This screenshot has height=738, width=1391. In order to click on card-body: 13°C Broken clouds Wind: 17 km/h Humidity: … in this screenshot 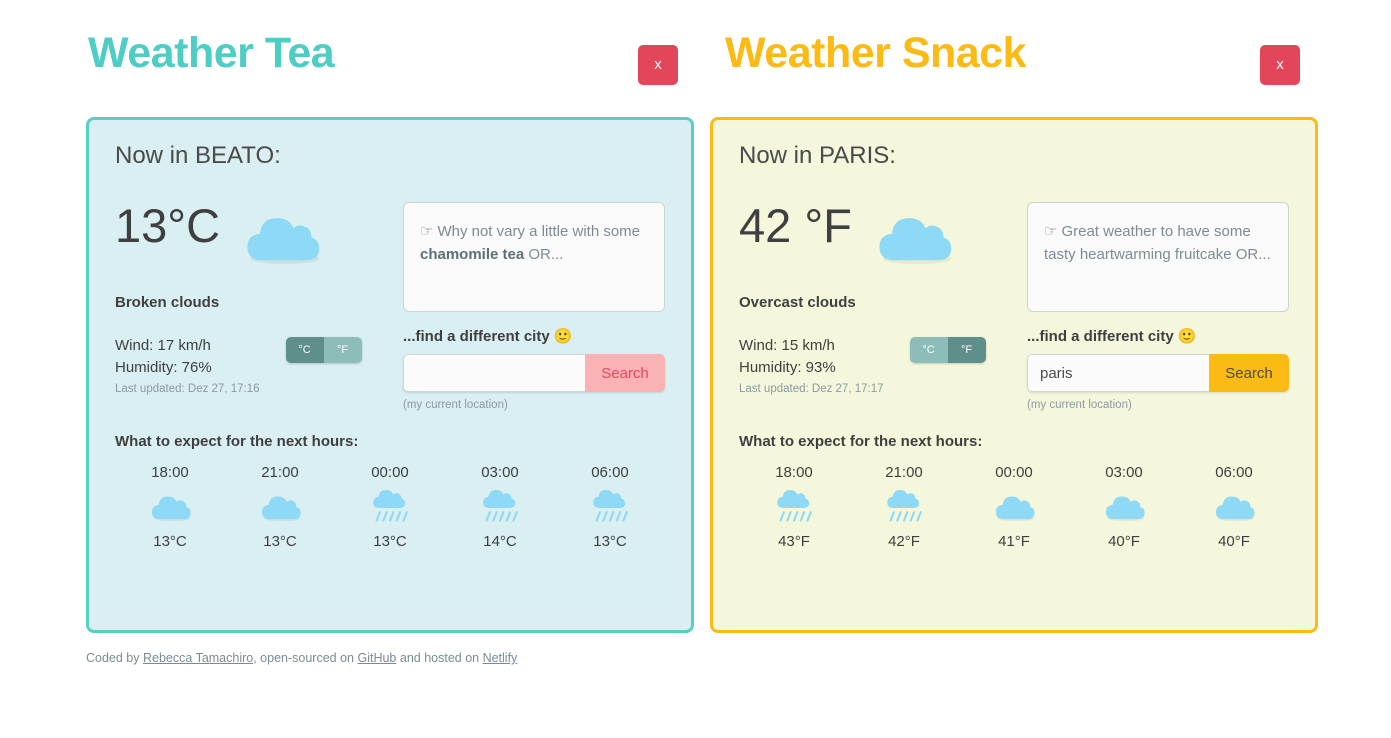, I will do `click(390, 306)`.